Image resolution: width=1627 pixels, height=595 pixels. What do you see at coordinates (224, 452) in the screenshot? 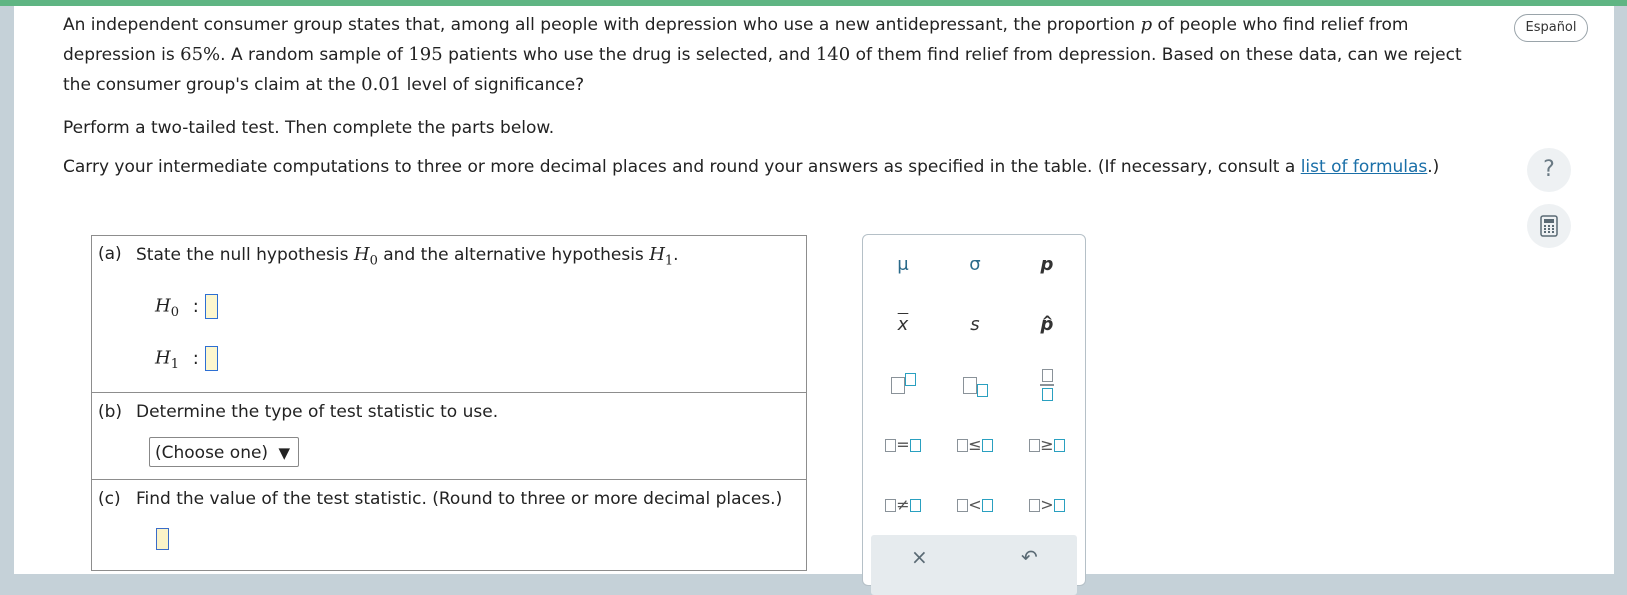
I see `test-statistic-select: (Choose one) ▼` at bounding box center [224, 452].